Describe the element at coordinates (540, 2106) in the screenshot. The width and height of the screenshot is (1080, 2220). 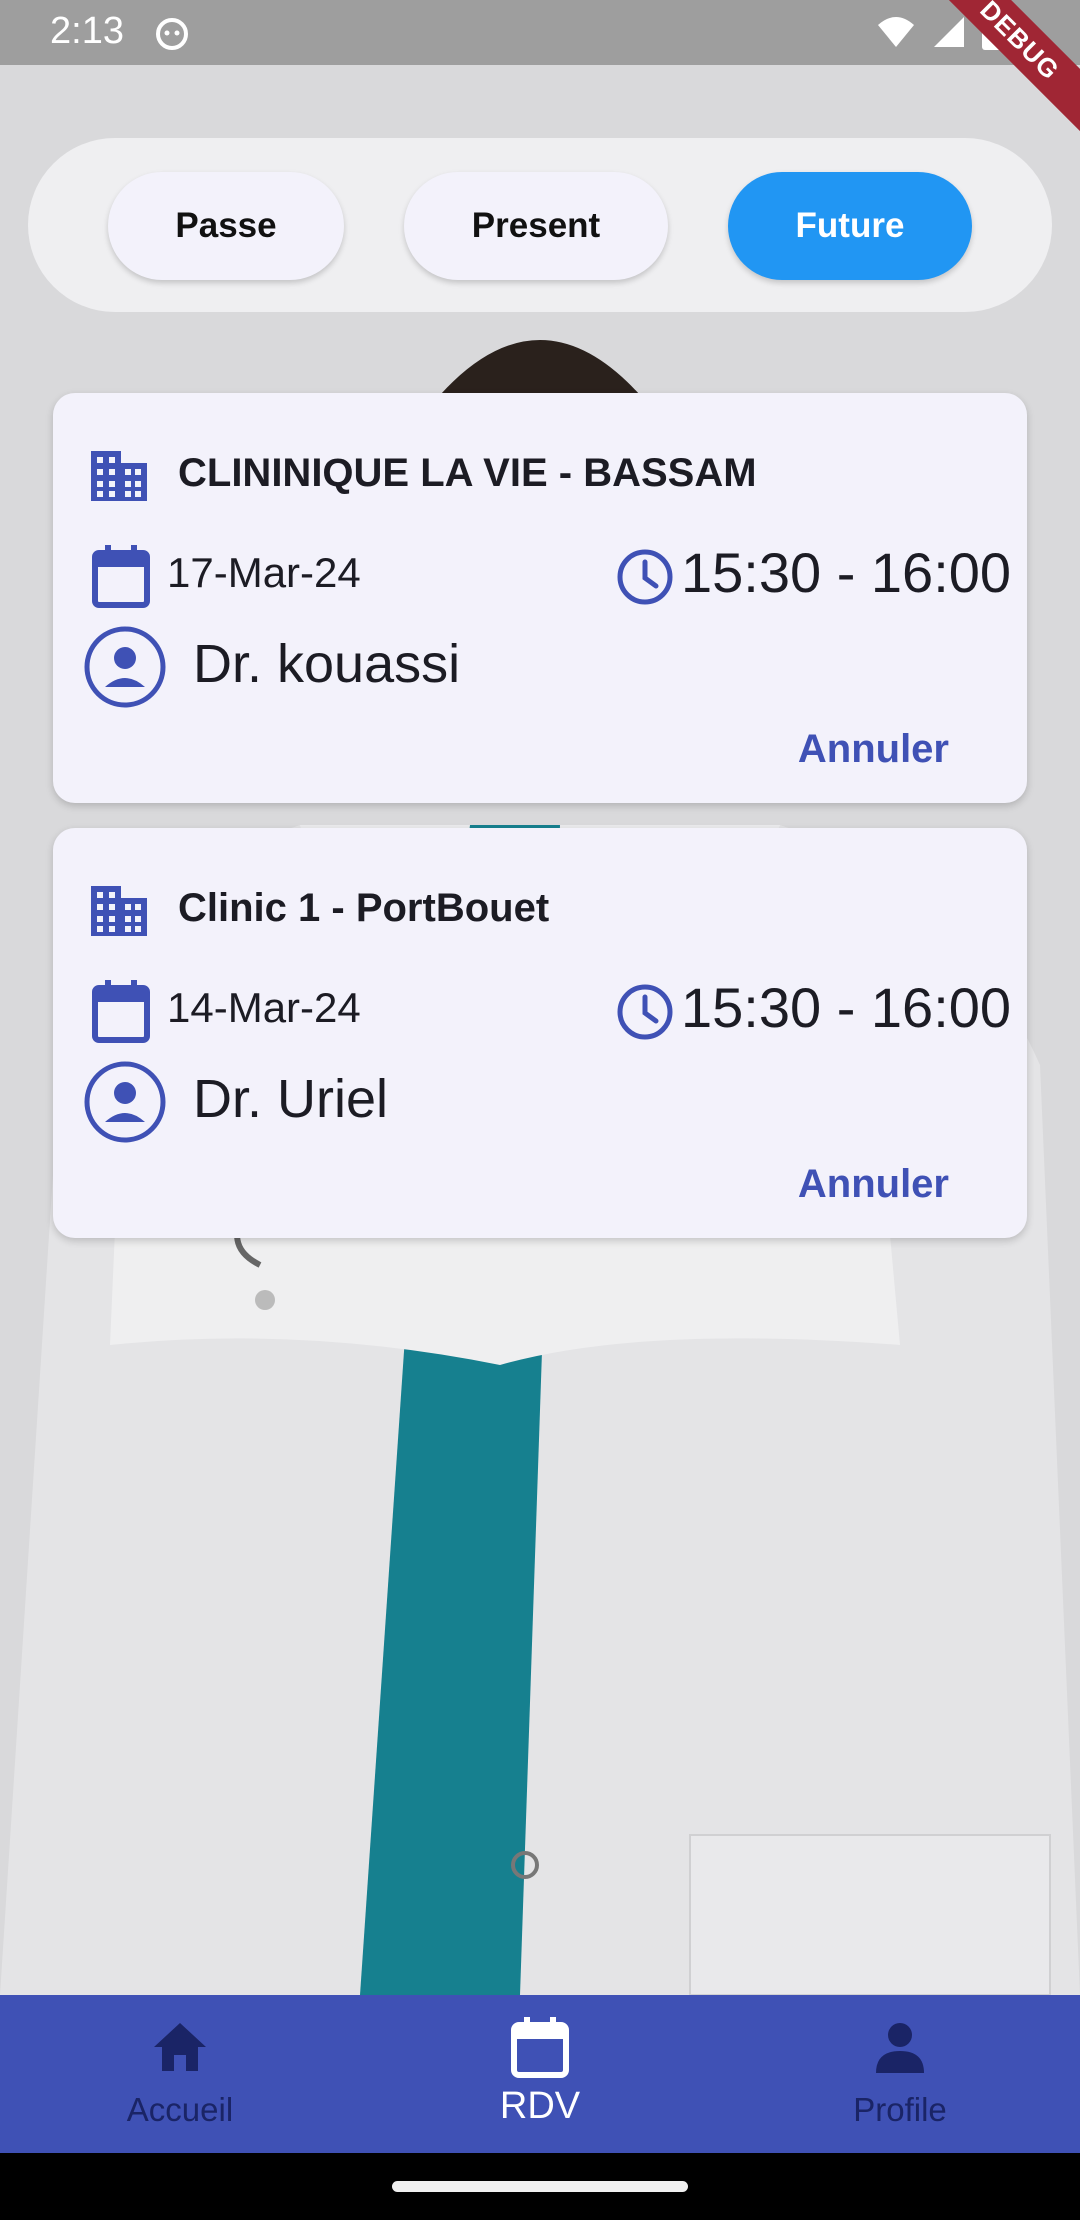
I see `nav-label-rdv: RDV` at that location.